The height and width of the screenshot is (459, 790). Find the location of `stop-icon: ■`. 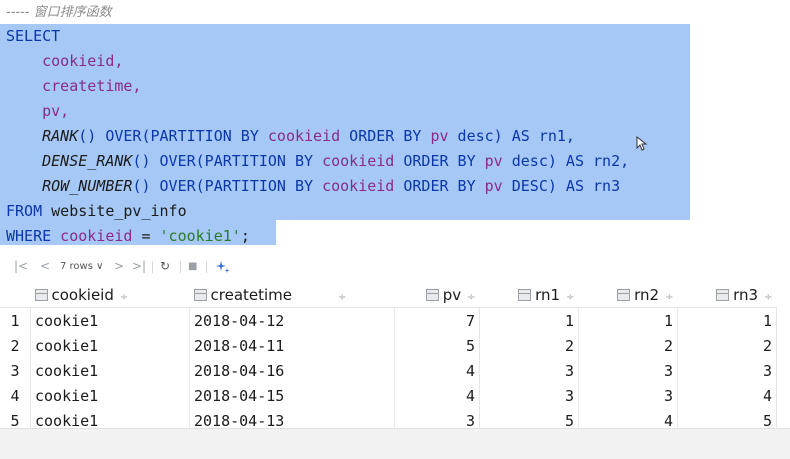

stop-icon: ■ is located at coordinates (192, 266).